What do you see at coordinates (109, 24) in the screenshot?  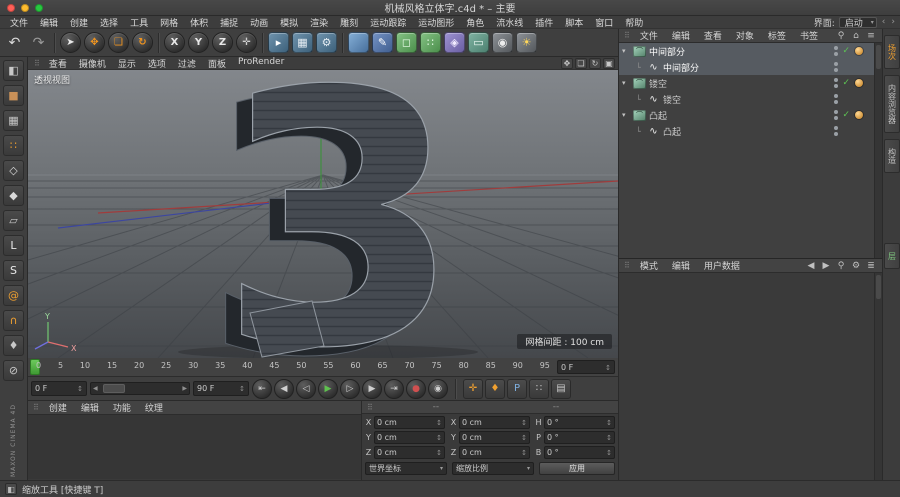 I see `menu-item: 选择` at bounding box center [109, 24].